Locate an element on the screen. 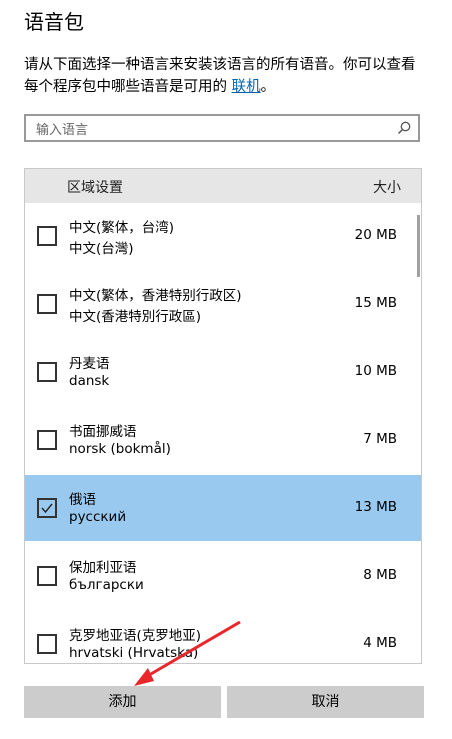 Image resolution: width=452 pixels, height=739 pixels. list-item: 克罗地亚语(克罗地亚) hrvatski (Hrvatska) 4 MB is located at coordinates (223, 637).